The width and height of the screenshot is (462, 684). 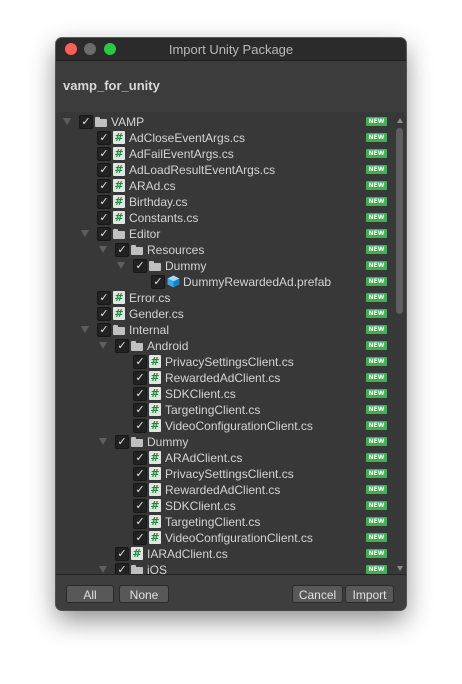 I want to click on import-button: Import, so click(x=369, y=594).